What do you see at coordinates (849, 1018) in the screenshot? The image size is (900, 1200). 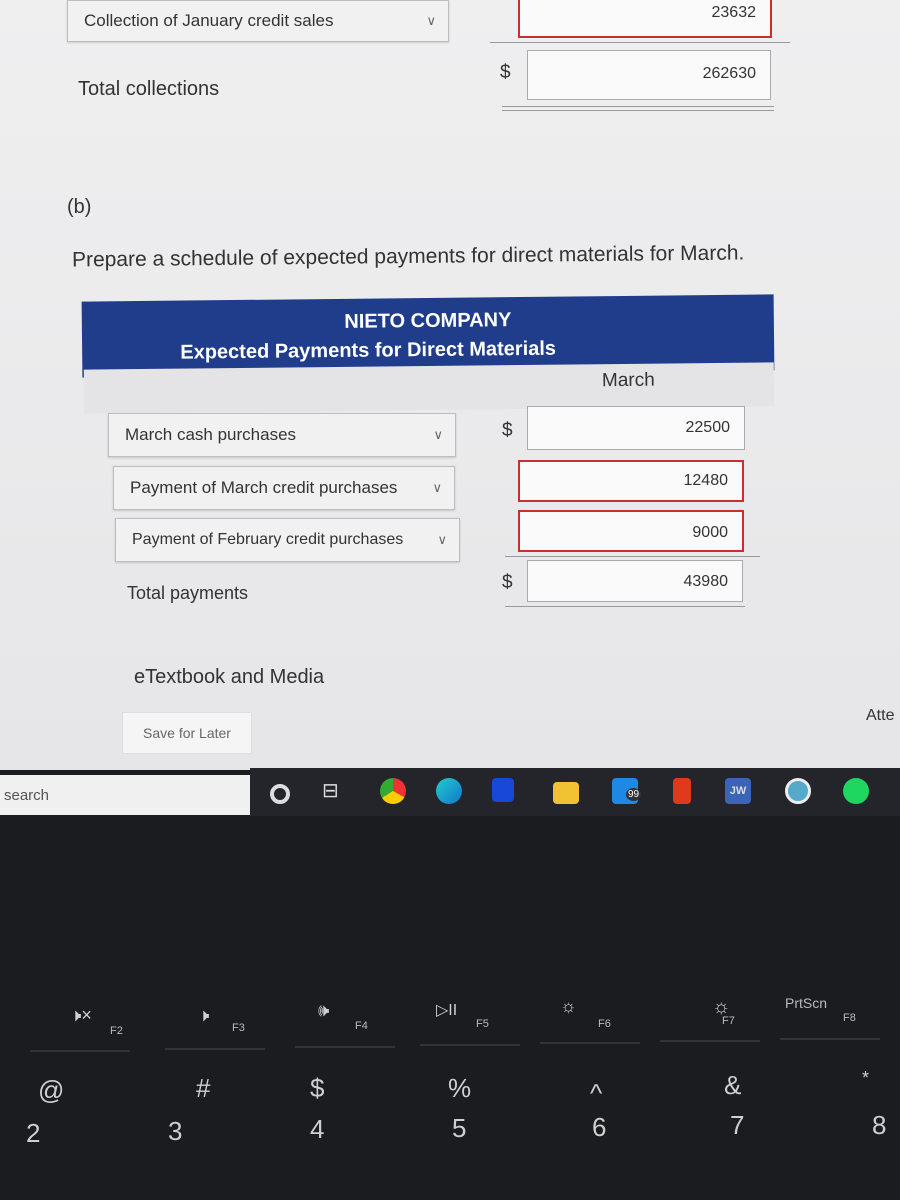 I see `key-f8: F8` at bounding box center [849, 1018].